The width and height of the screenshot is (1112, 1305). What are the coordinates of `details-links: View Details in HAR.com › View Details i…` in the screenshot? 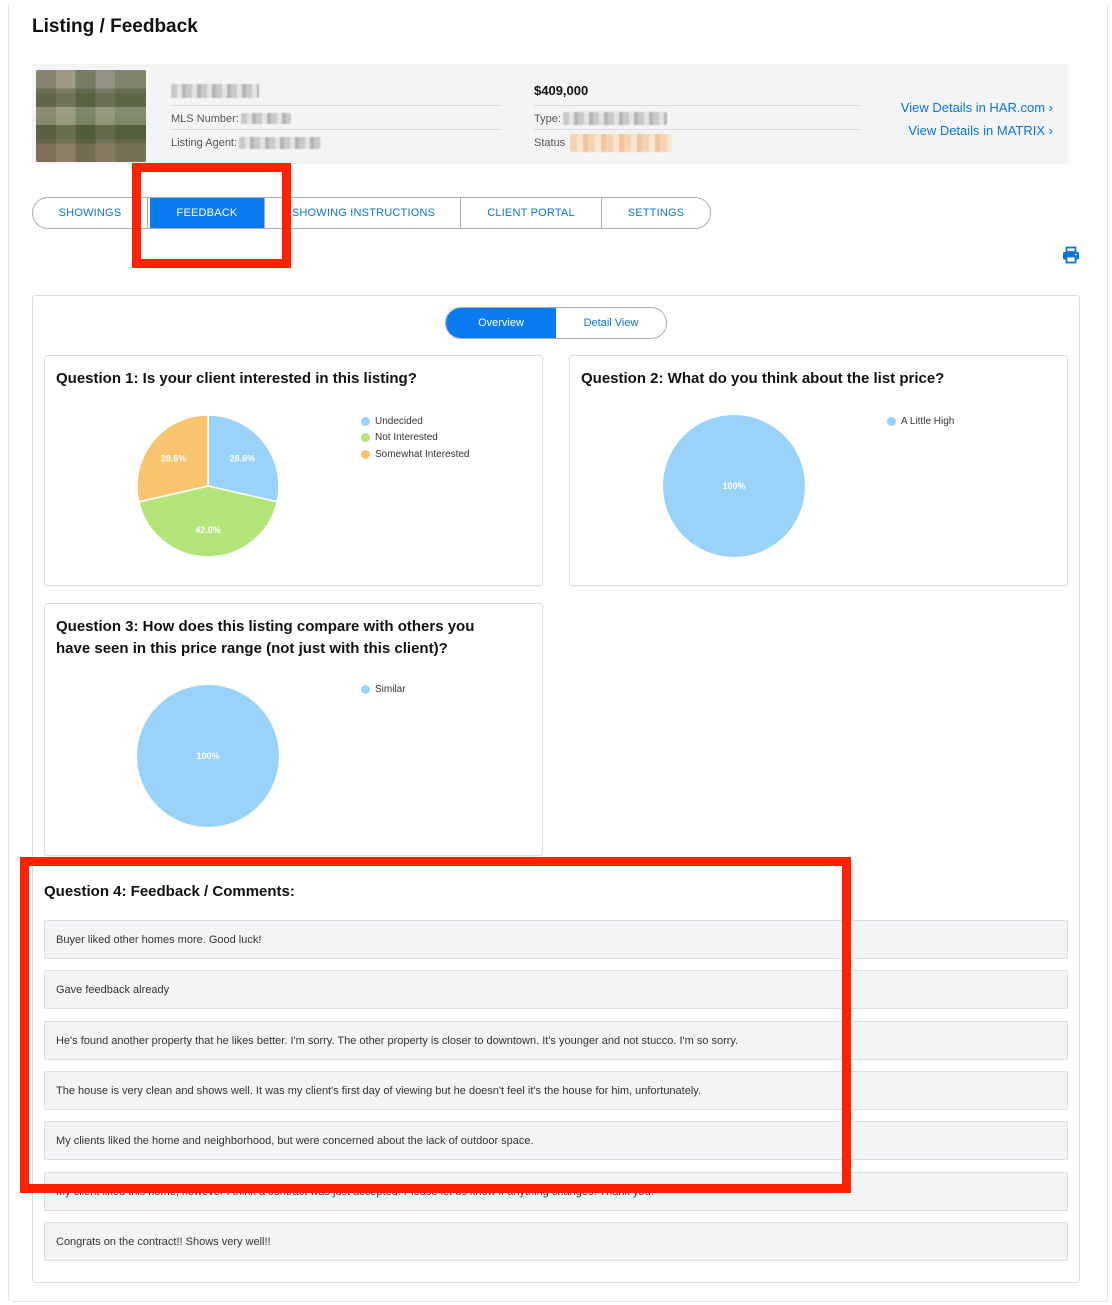 It's located at (977, 119).